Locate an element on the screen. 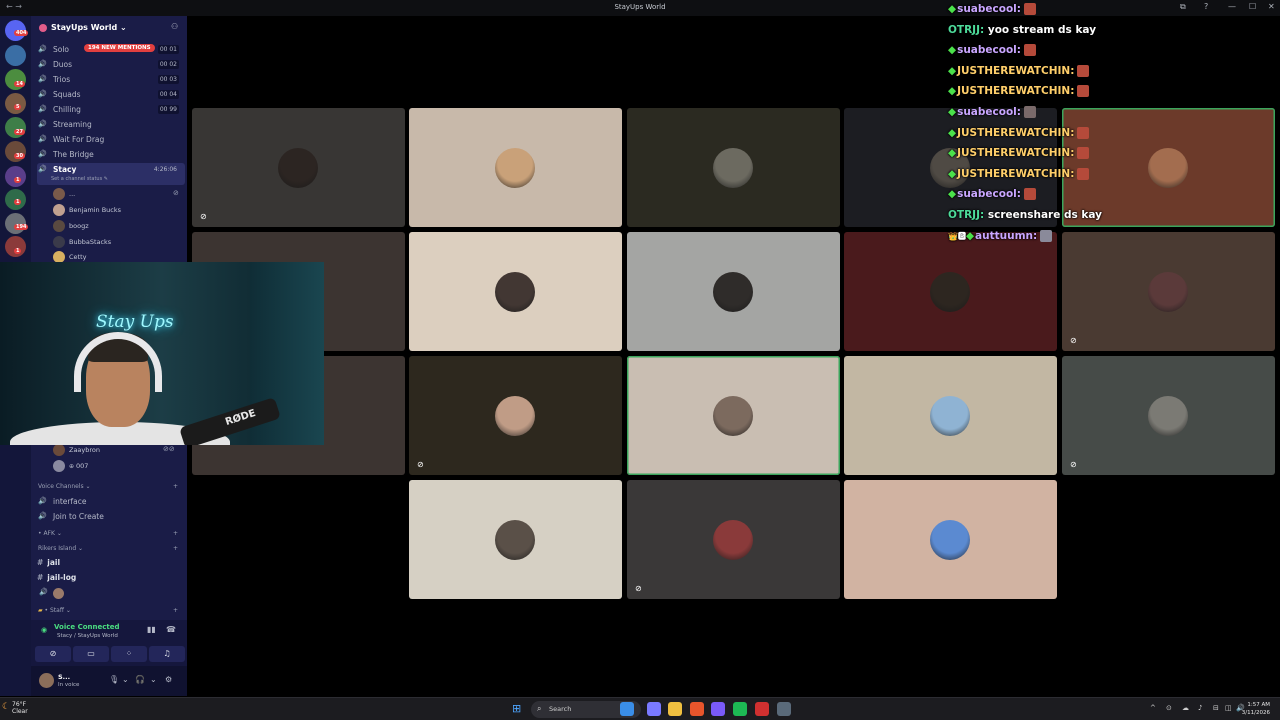 The width and height of the screenshot is (1280, 720). user-count: 00 02 is located at coordinates (168, 64).